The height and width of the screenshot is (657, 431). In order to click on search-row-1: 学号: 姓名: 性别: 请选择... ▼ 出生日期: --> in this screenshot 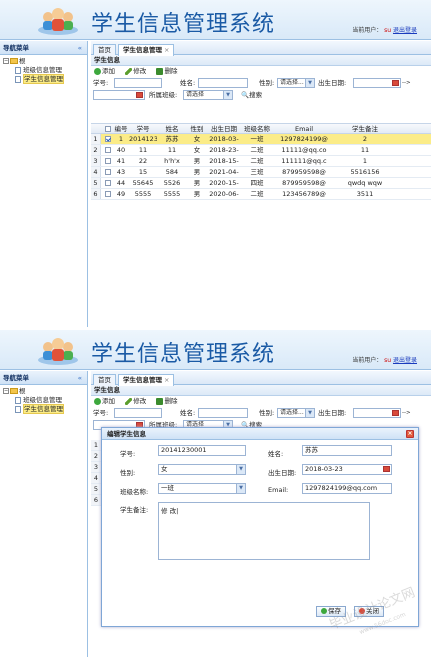, I will do `click(261, 83)`.